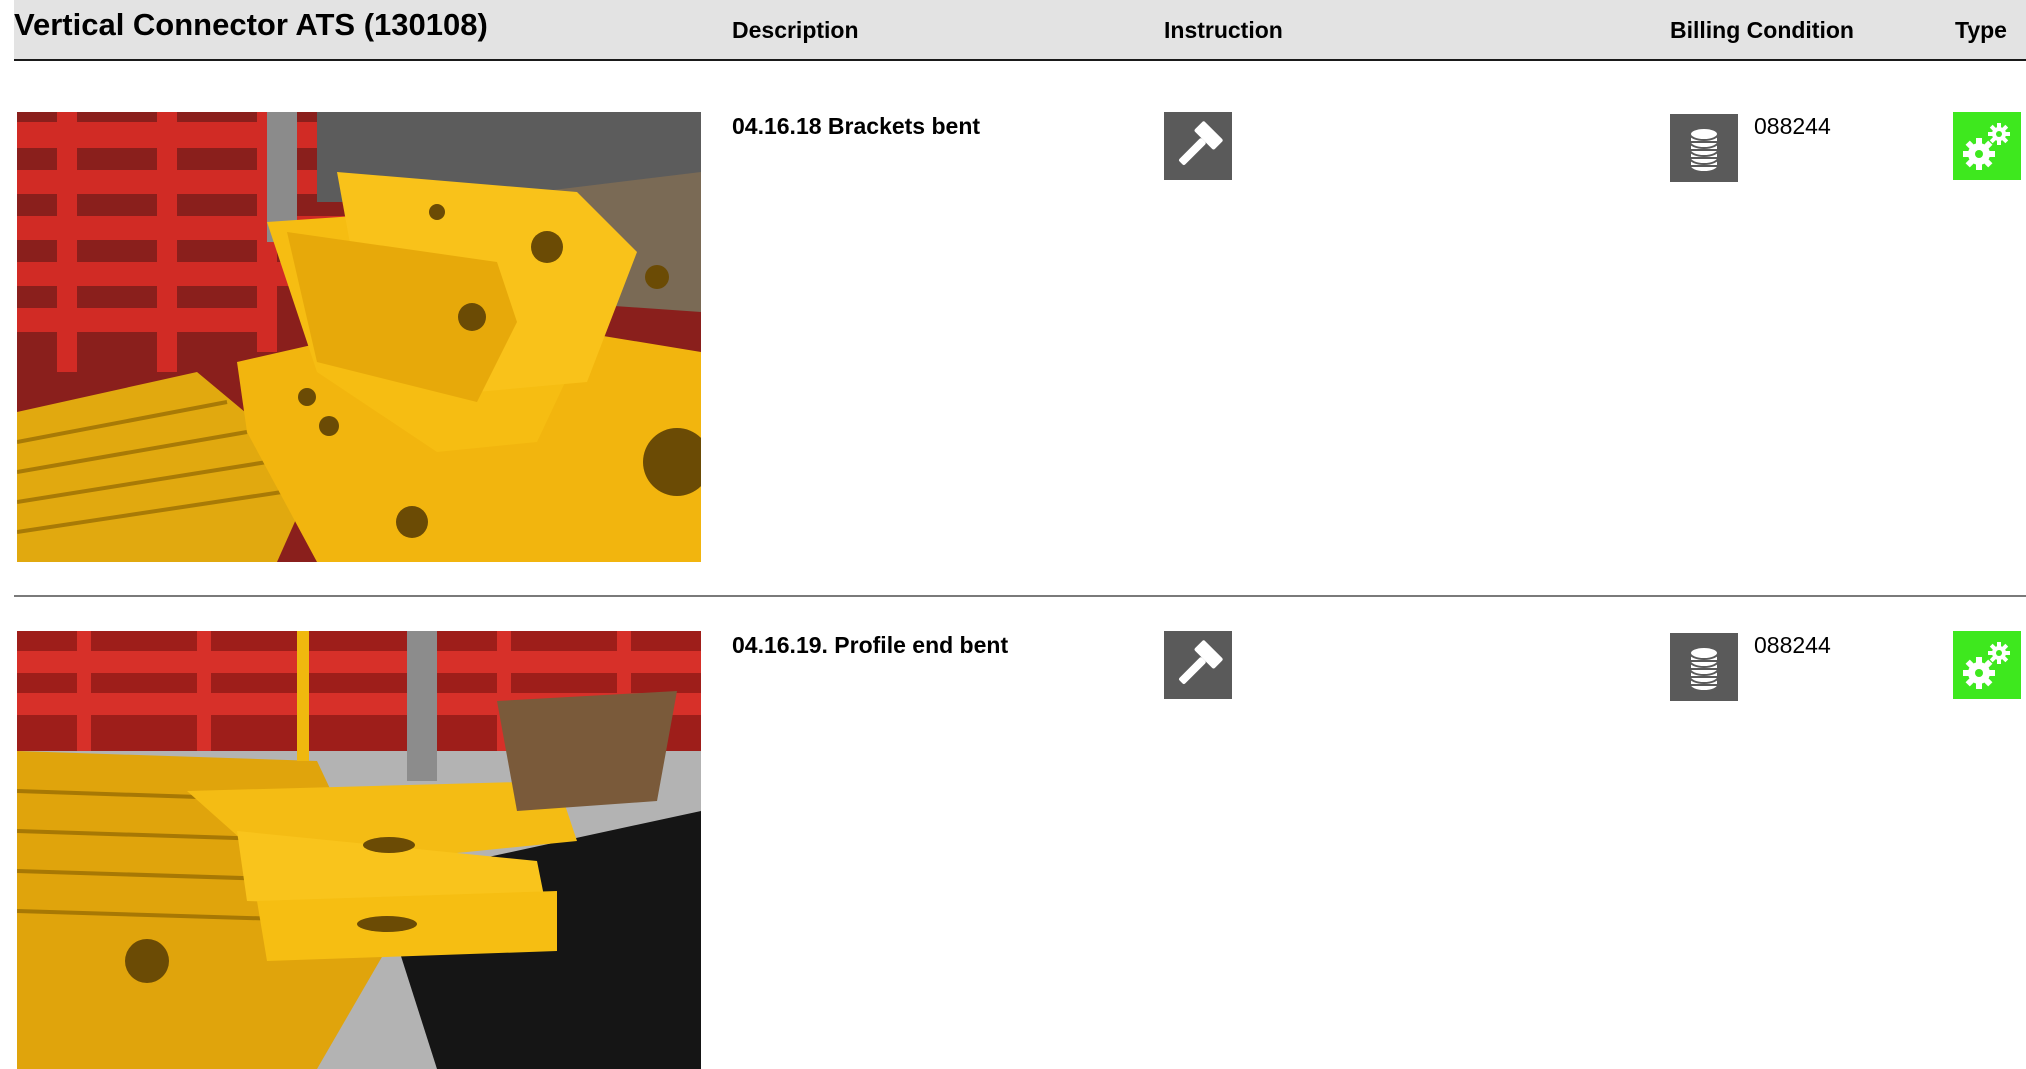  What do you see at coordinates (1020, 596) in the screenshot?
I see `row-divider` at bounding box center [1020, 596].